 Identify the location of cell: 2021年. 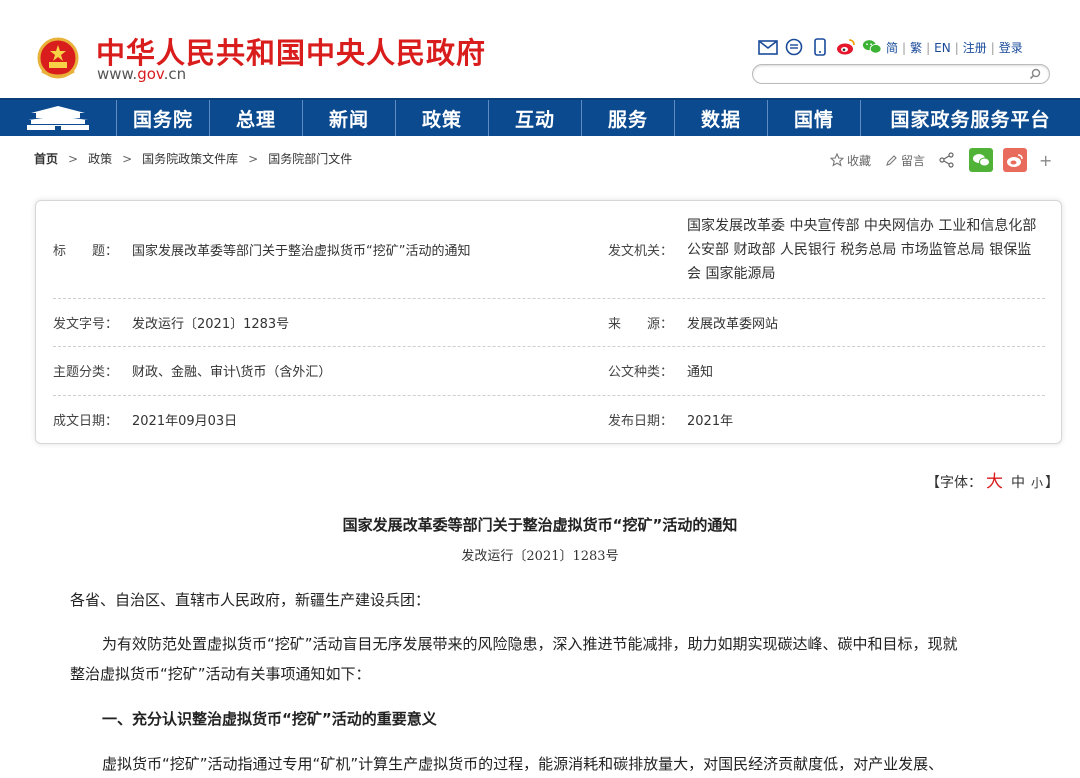
(710, 419).